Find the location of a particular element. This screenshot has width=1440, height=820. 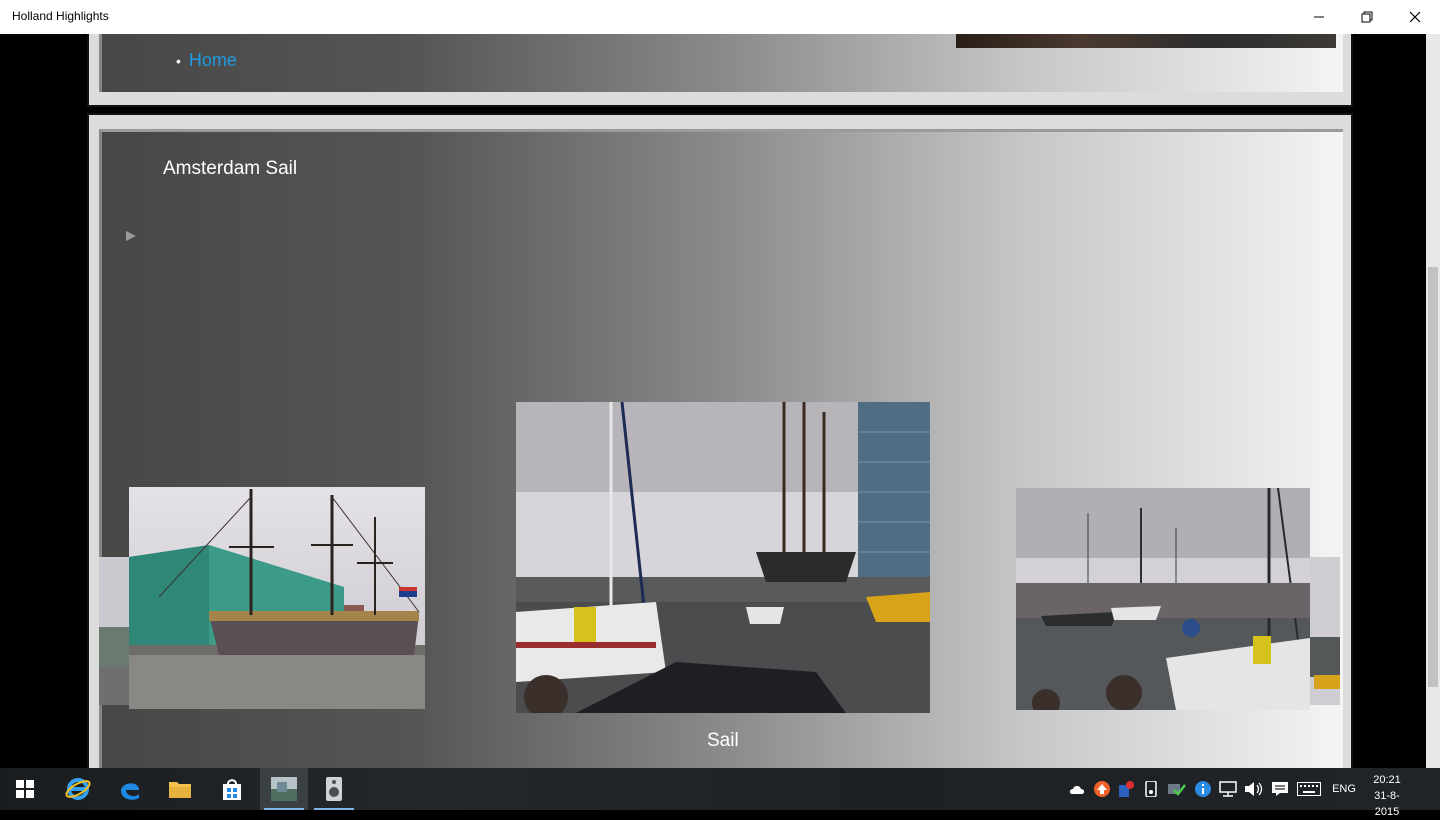

network-icon is located at coordinates (1228, 789).